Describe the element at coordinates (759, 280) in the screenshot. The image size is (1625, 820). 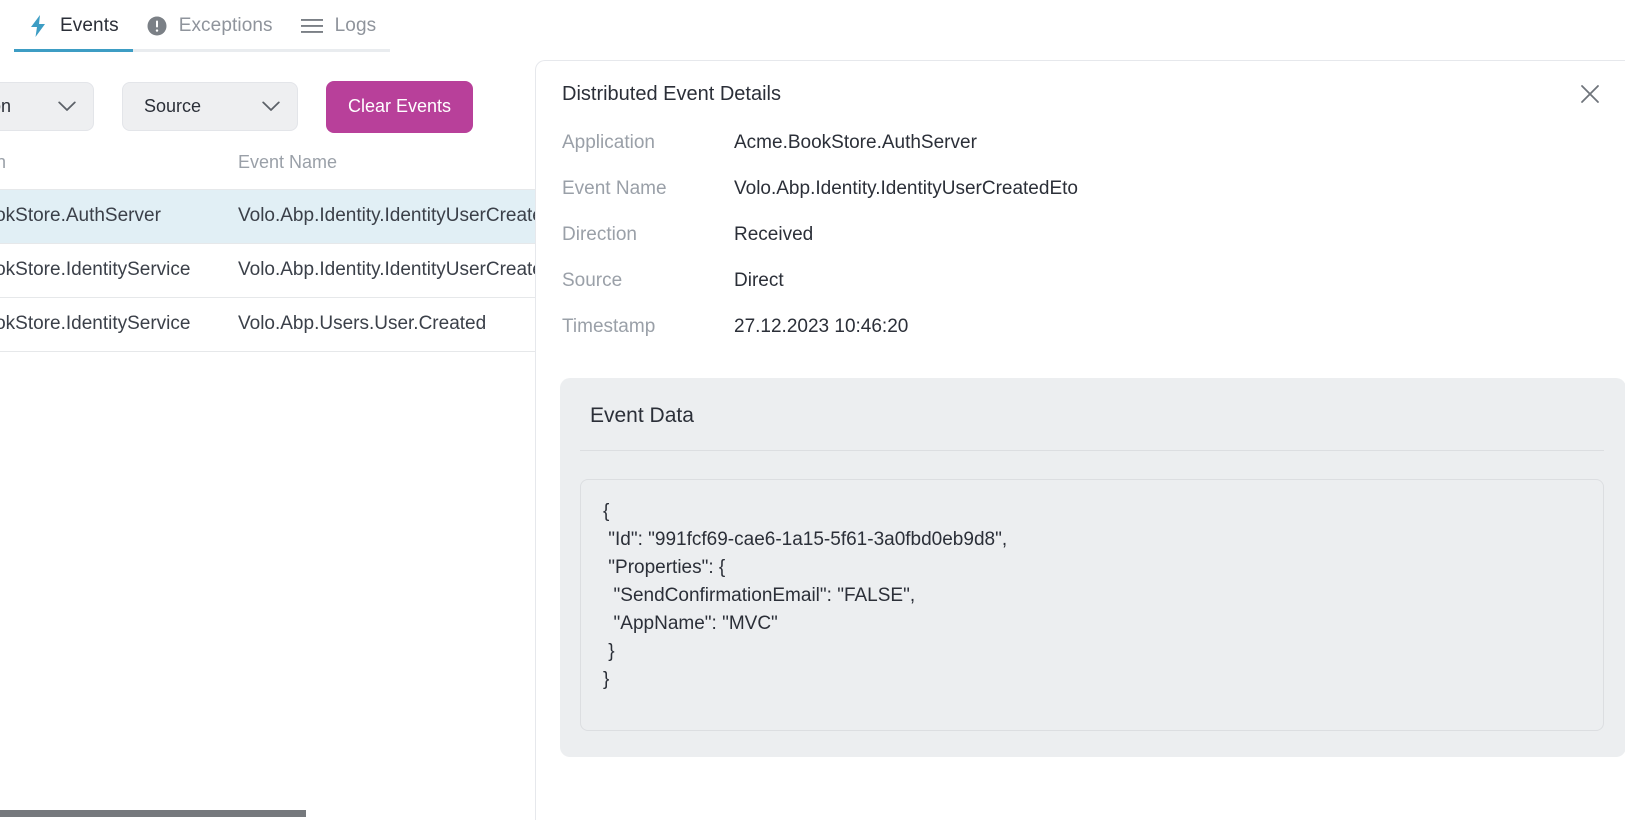
I see `field-value: Direct` at that location.